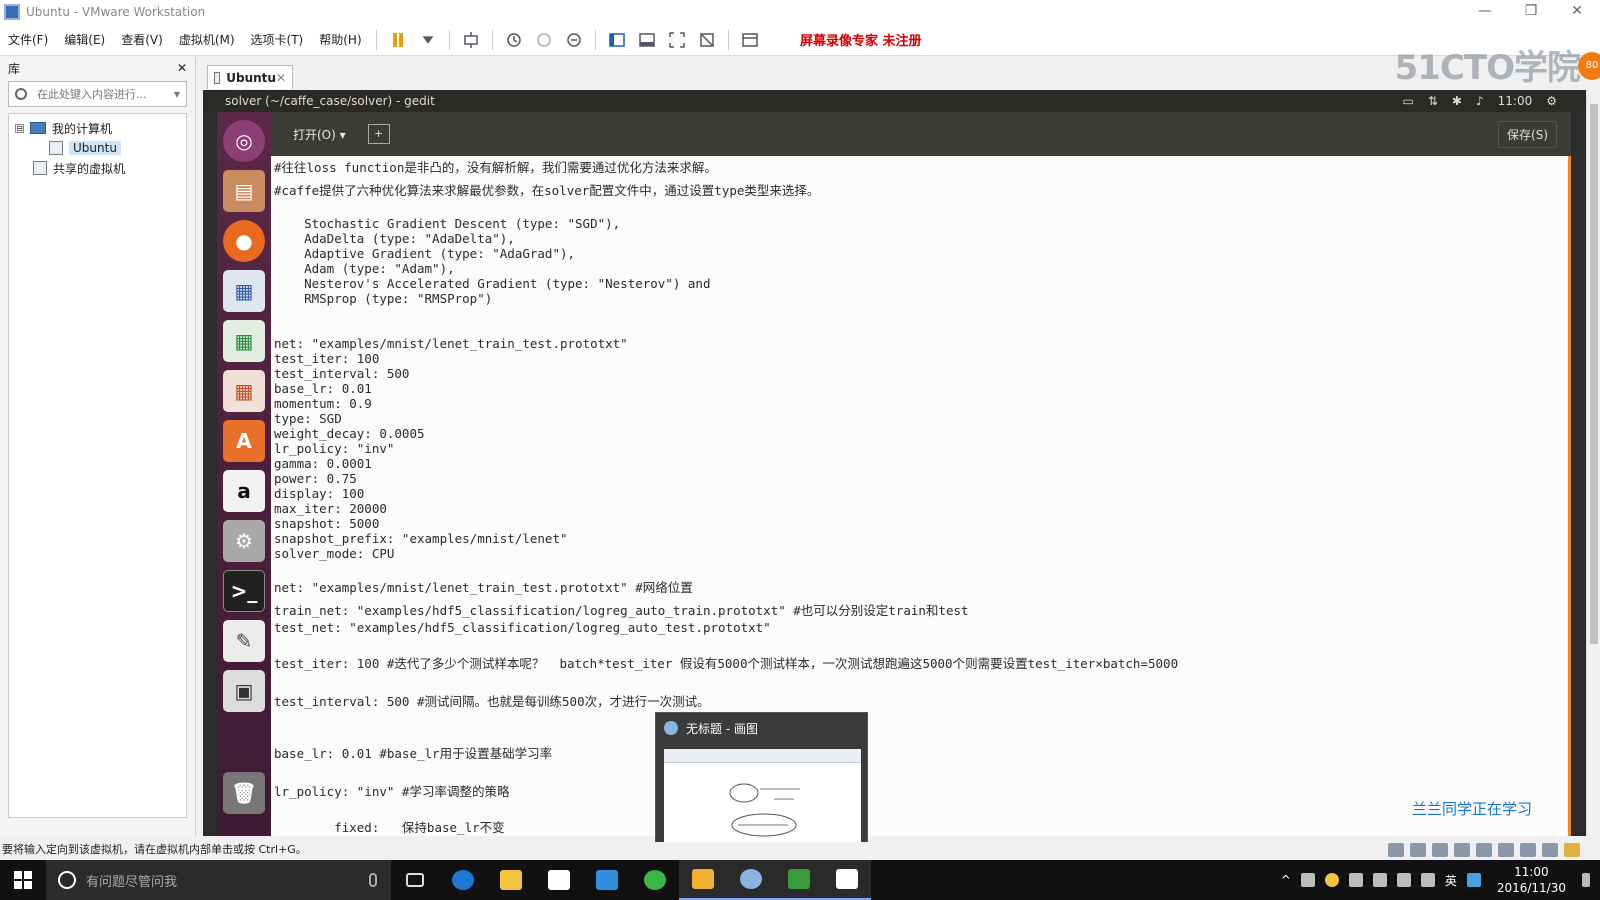 Image resolution: width=1600 pixels, height=900 pixels. I want to click on disk-icon: ▣, so click(244, 691).